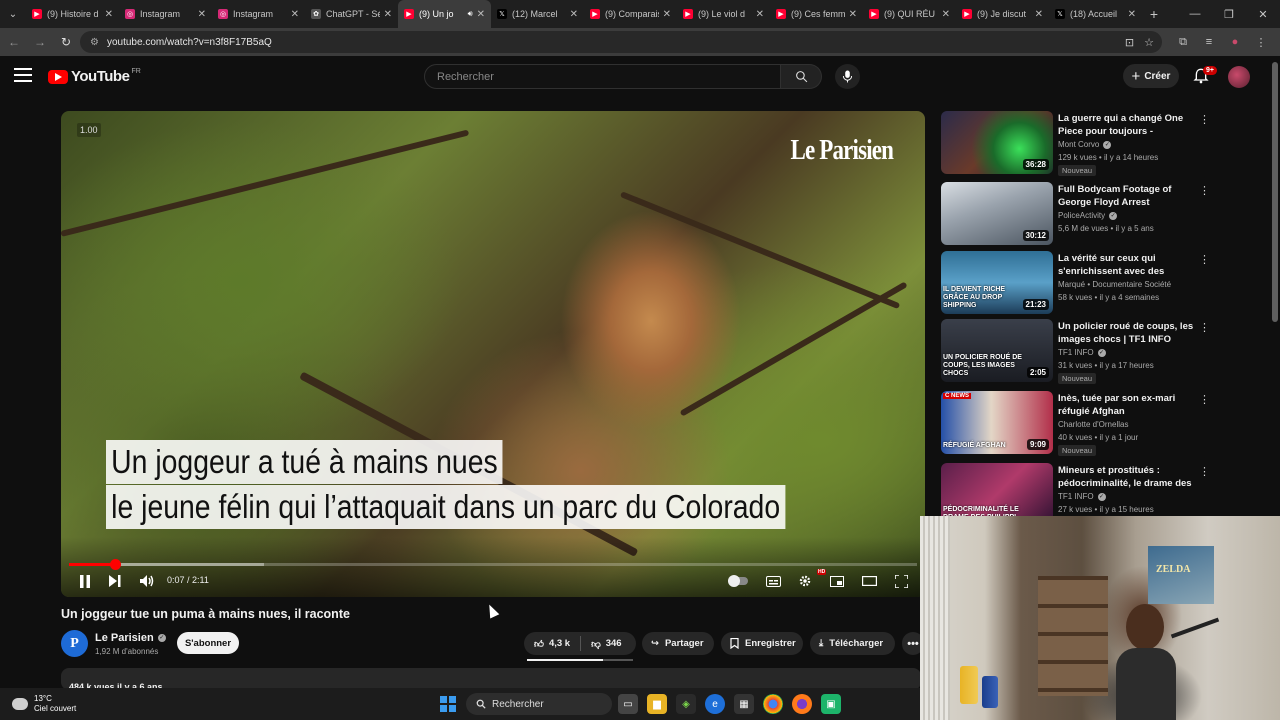 This screenshot has height=720, width=1280. What do you see at coordinates (124, 638) in the screenshot?
I see `channel-name: Le Parisien` at bounding box center [124, 638].